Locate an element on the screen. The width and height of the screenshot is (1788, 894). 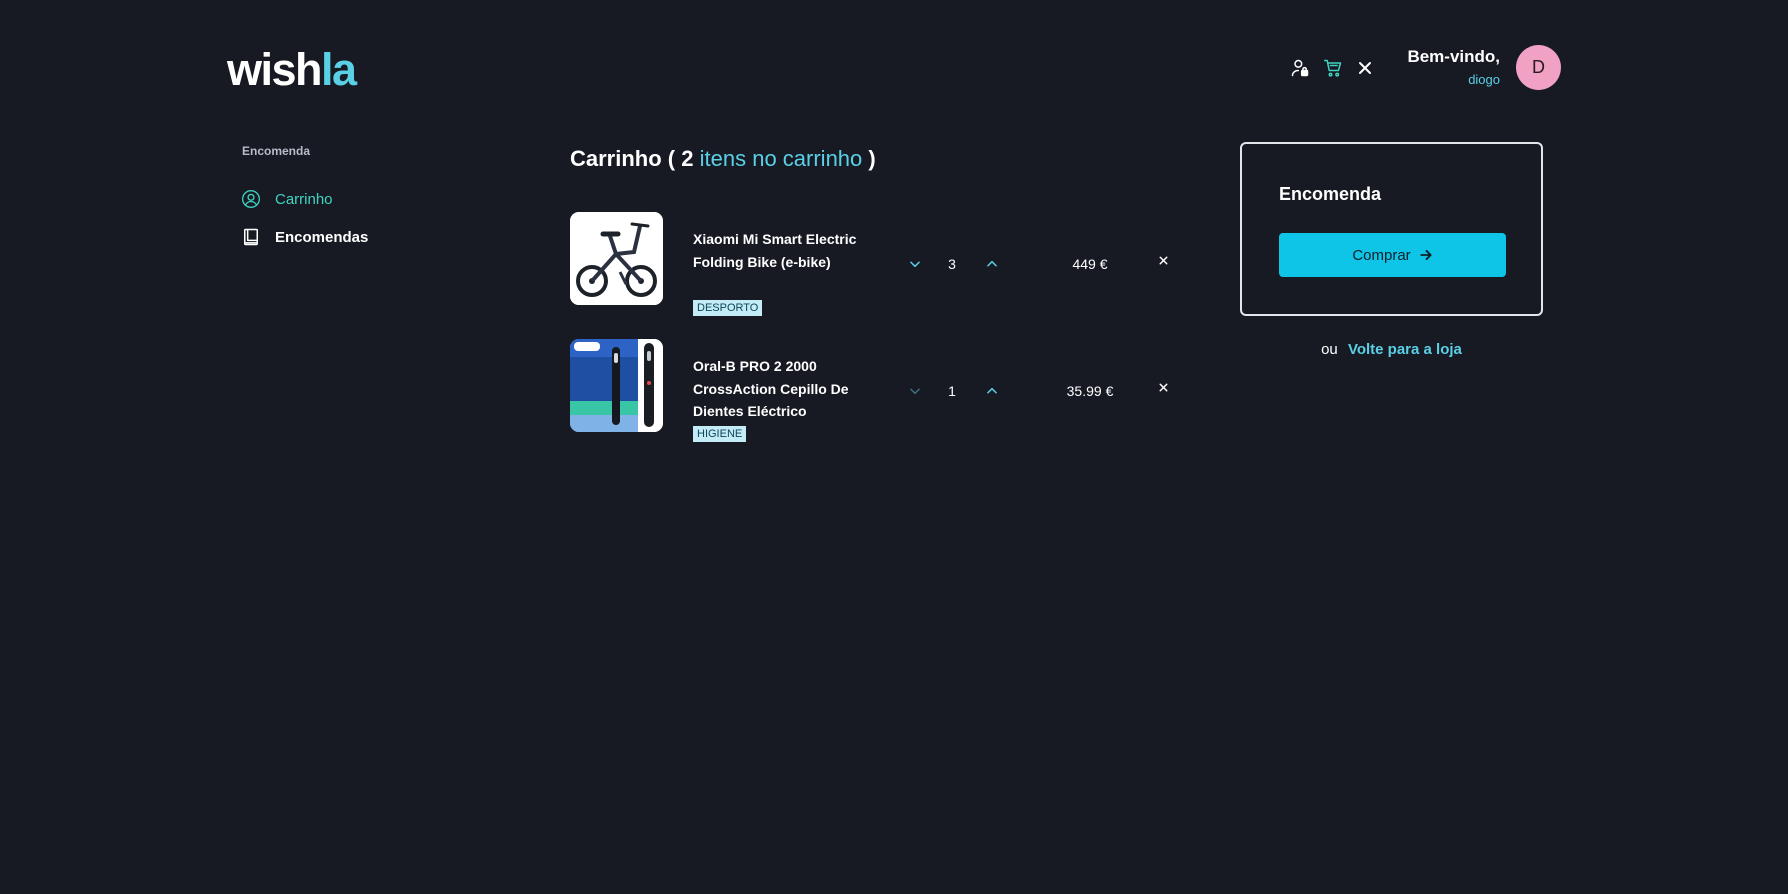
welcome-text: Bem-vindo, is located at coordinates (1453, 56).